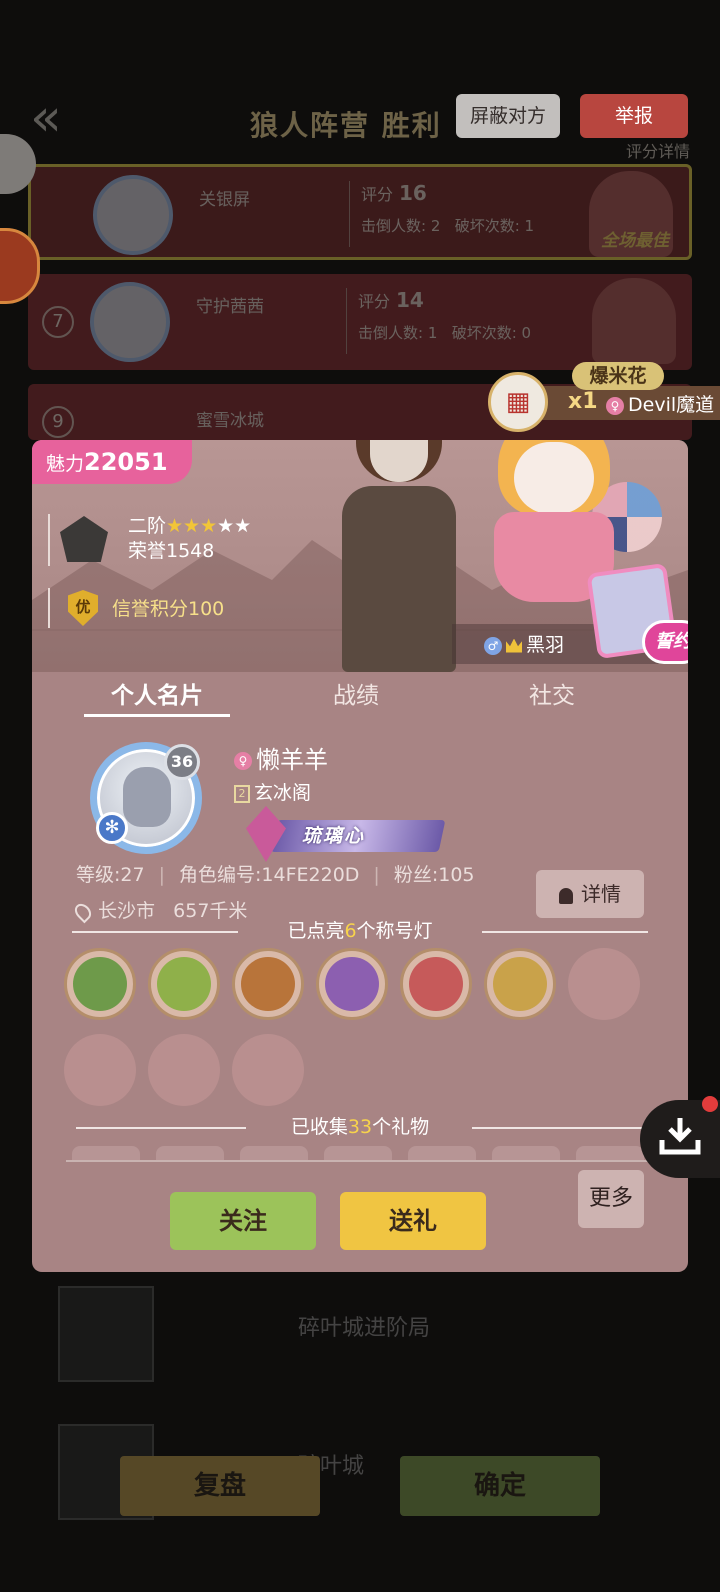 The width and height of the screenshot is (720, 1592). What do you see at coordinates (266, 834) in the screenshot?
I see `crystal-heart-icon` at bounding box center [266, 834].